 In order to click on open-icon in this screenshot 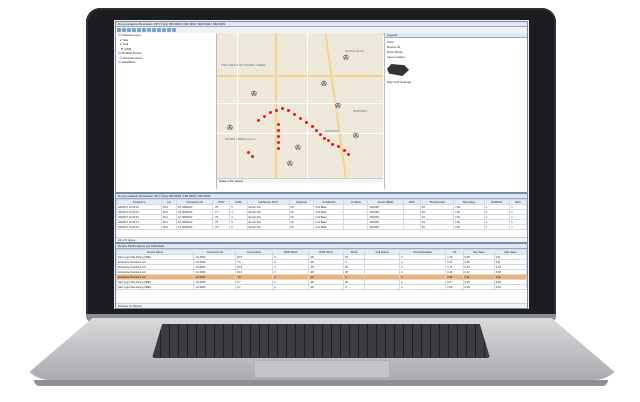, I will do `click(119, 30)`.